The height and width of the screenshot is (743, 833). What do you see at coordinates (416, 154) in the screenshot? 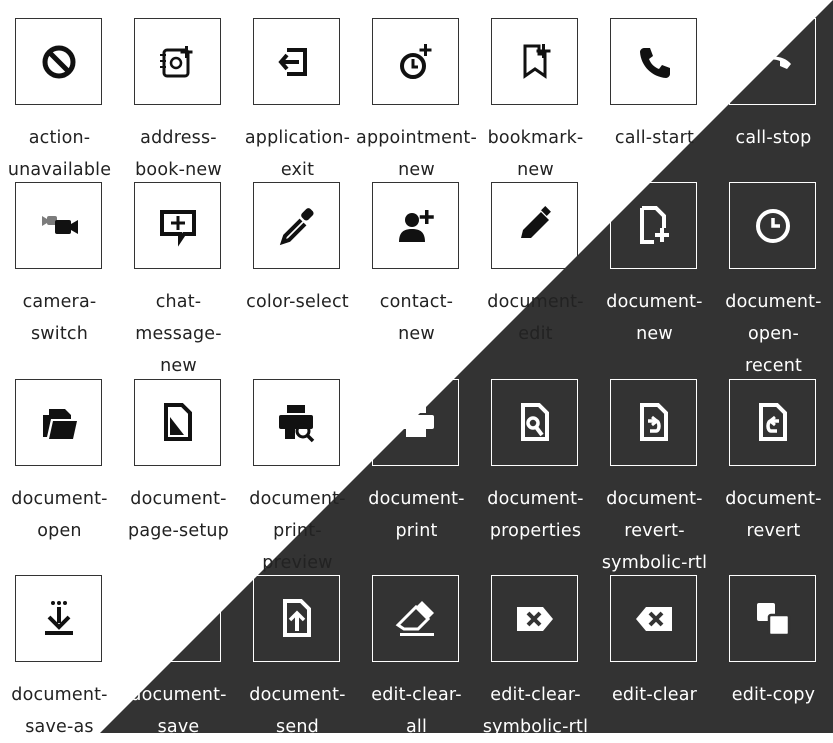
I see `icon-label: appointment- new` at bounding box center [416, 154].